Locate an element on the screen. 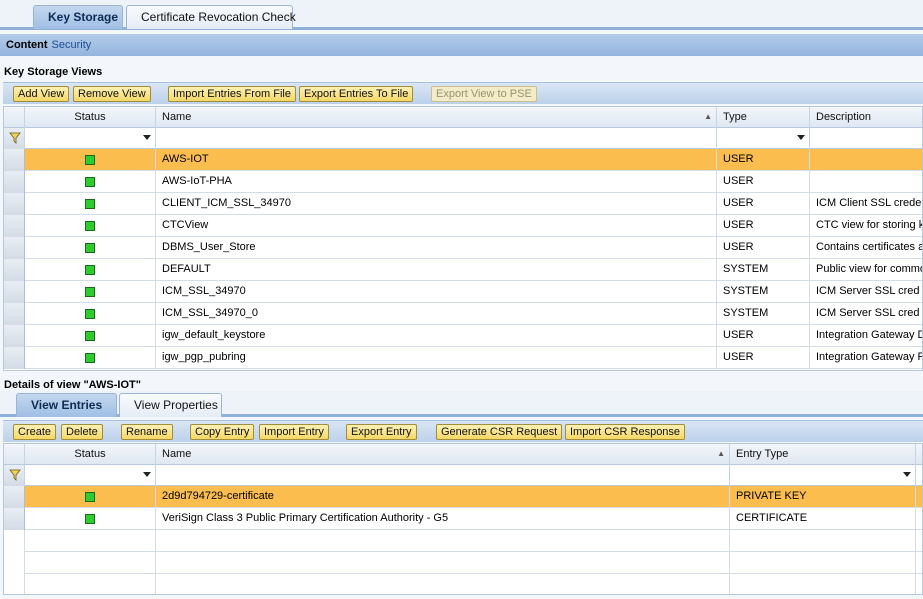 The image size is (923, 599). import-csr-button: Import CSR Response is located at coordinates (625, 432).